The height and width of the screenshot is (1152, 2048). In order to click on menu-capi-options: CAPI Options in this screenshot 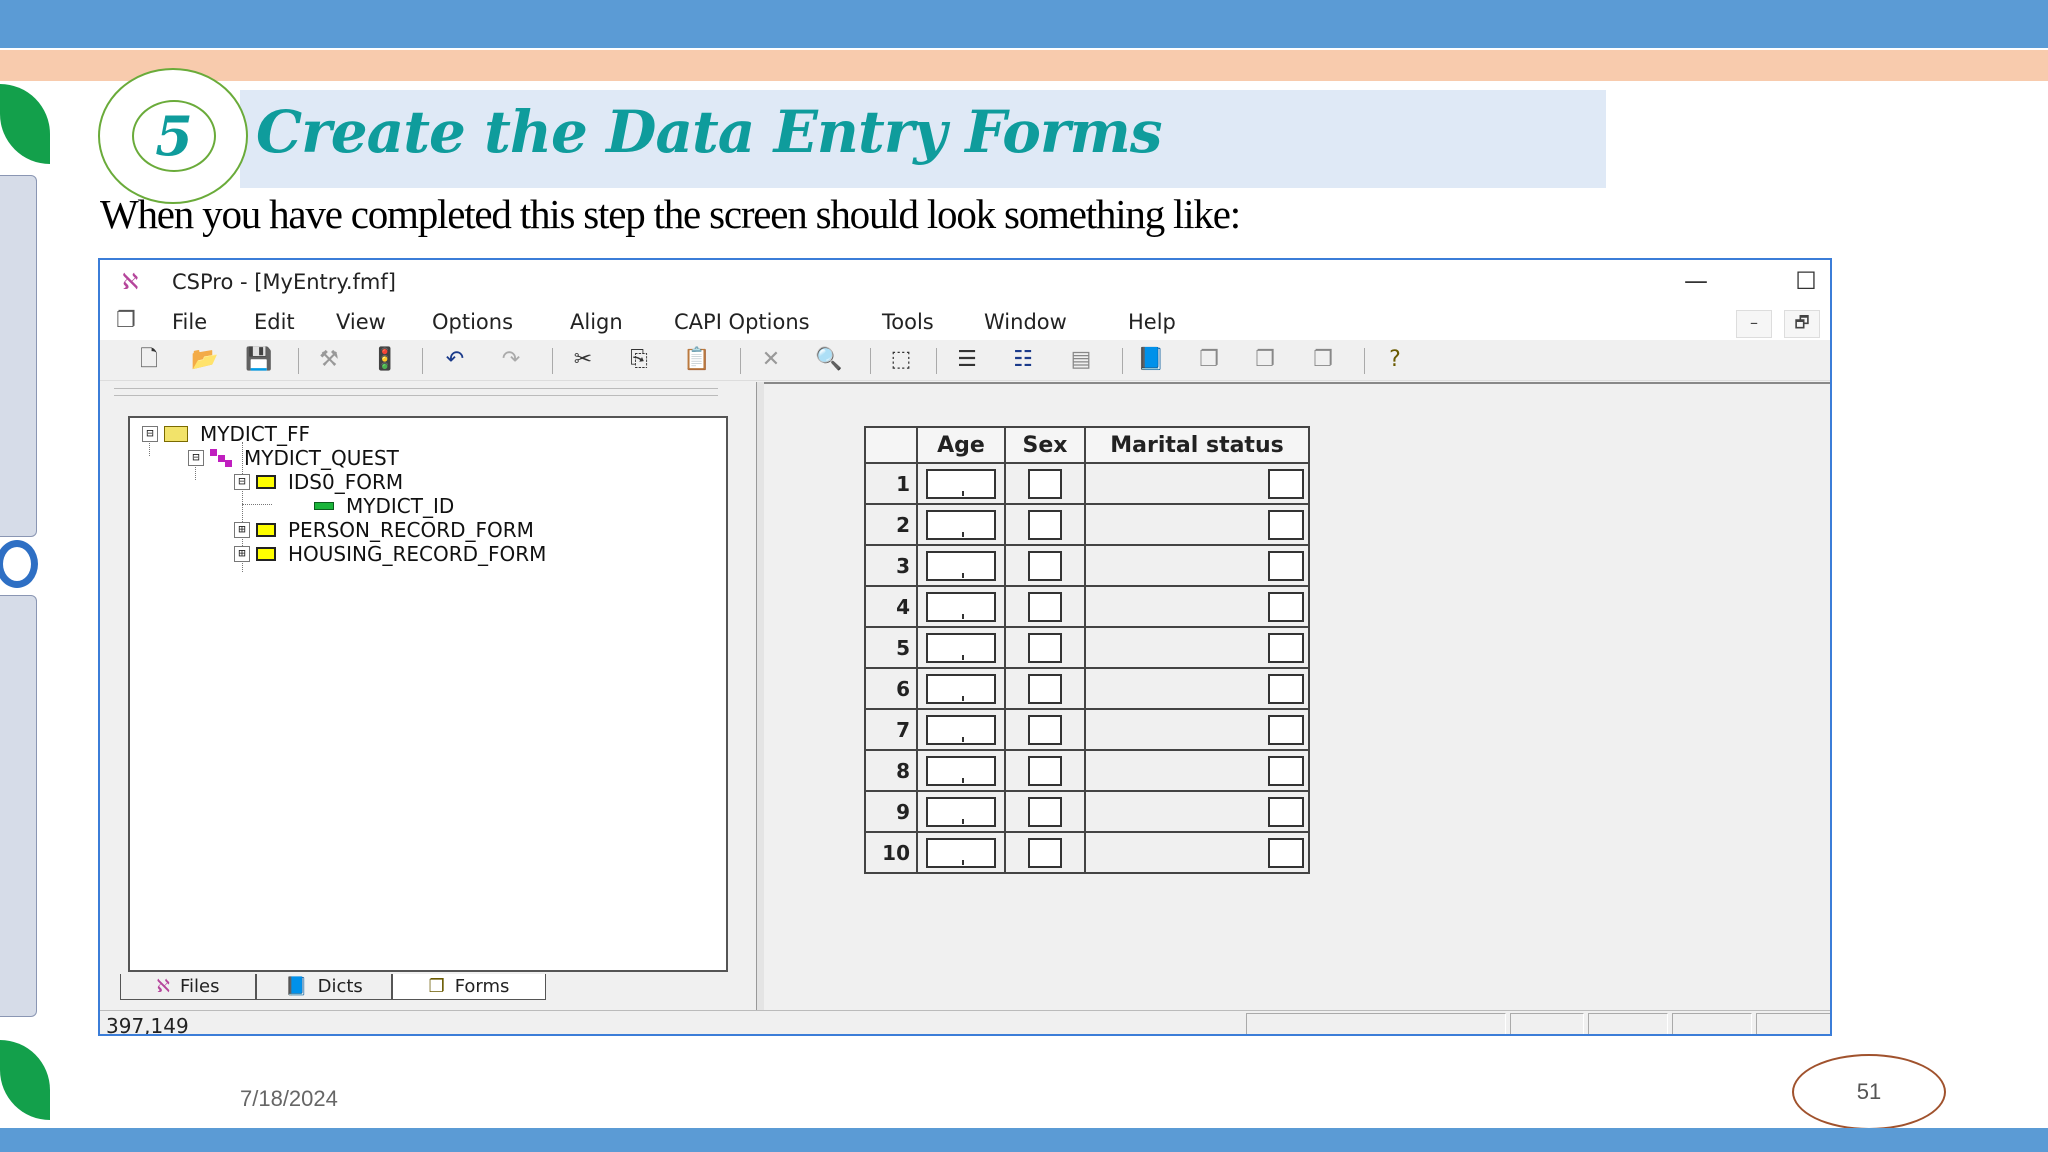, I will do `click(742, 322)`.